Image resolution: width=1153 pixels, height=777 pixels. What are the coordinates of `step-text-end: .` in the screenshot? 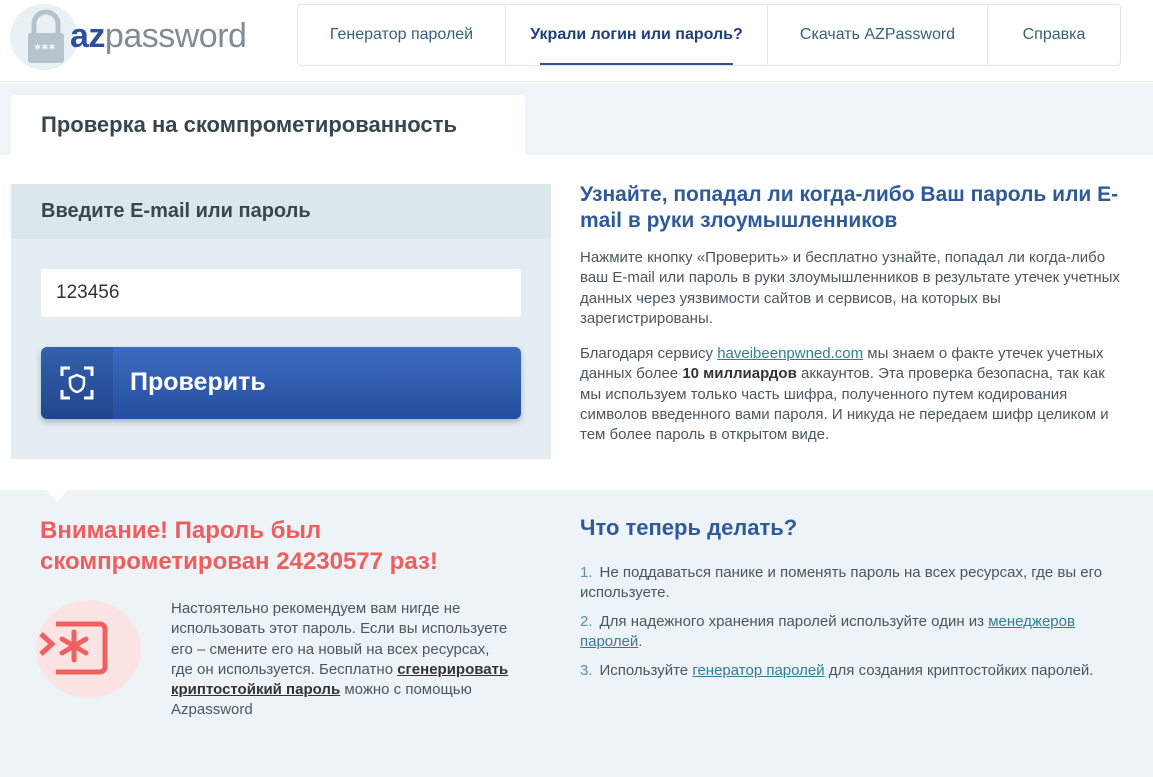 It's located at (640, 641).